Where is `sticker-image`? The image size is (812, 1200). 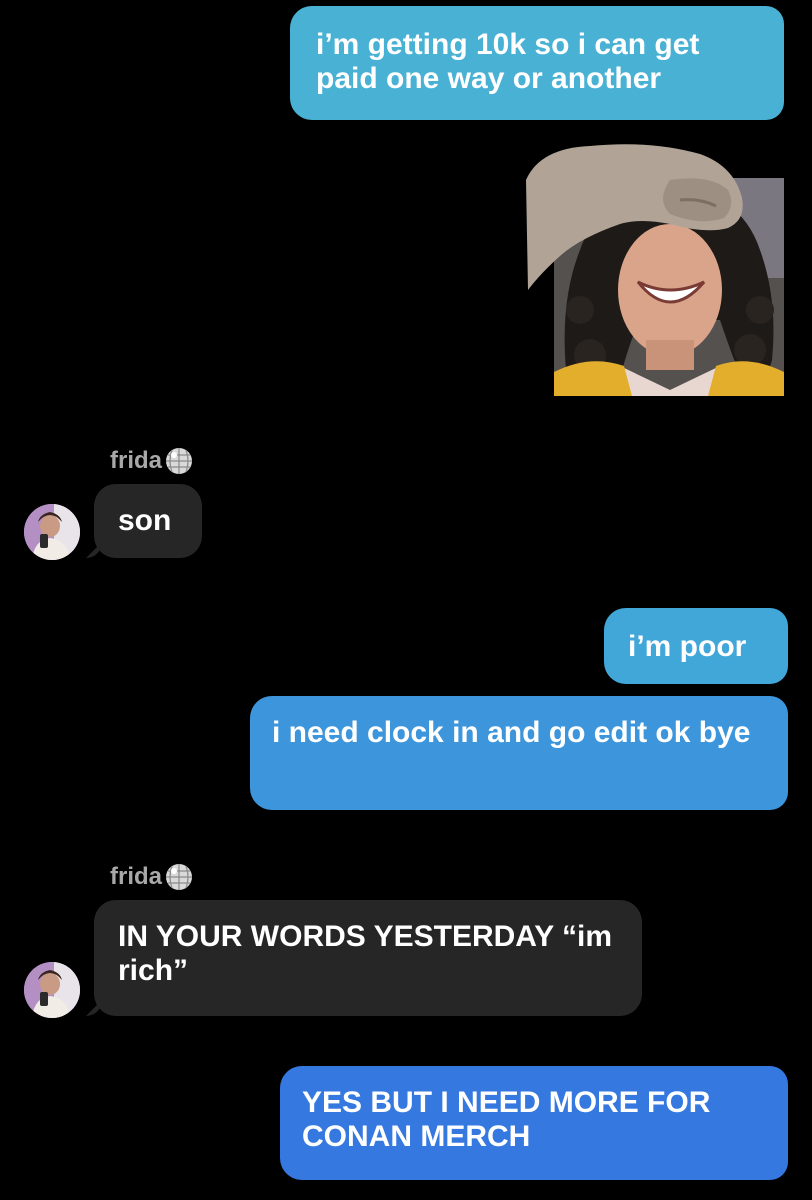
sticker-image is located at coordinates (652, 268).